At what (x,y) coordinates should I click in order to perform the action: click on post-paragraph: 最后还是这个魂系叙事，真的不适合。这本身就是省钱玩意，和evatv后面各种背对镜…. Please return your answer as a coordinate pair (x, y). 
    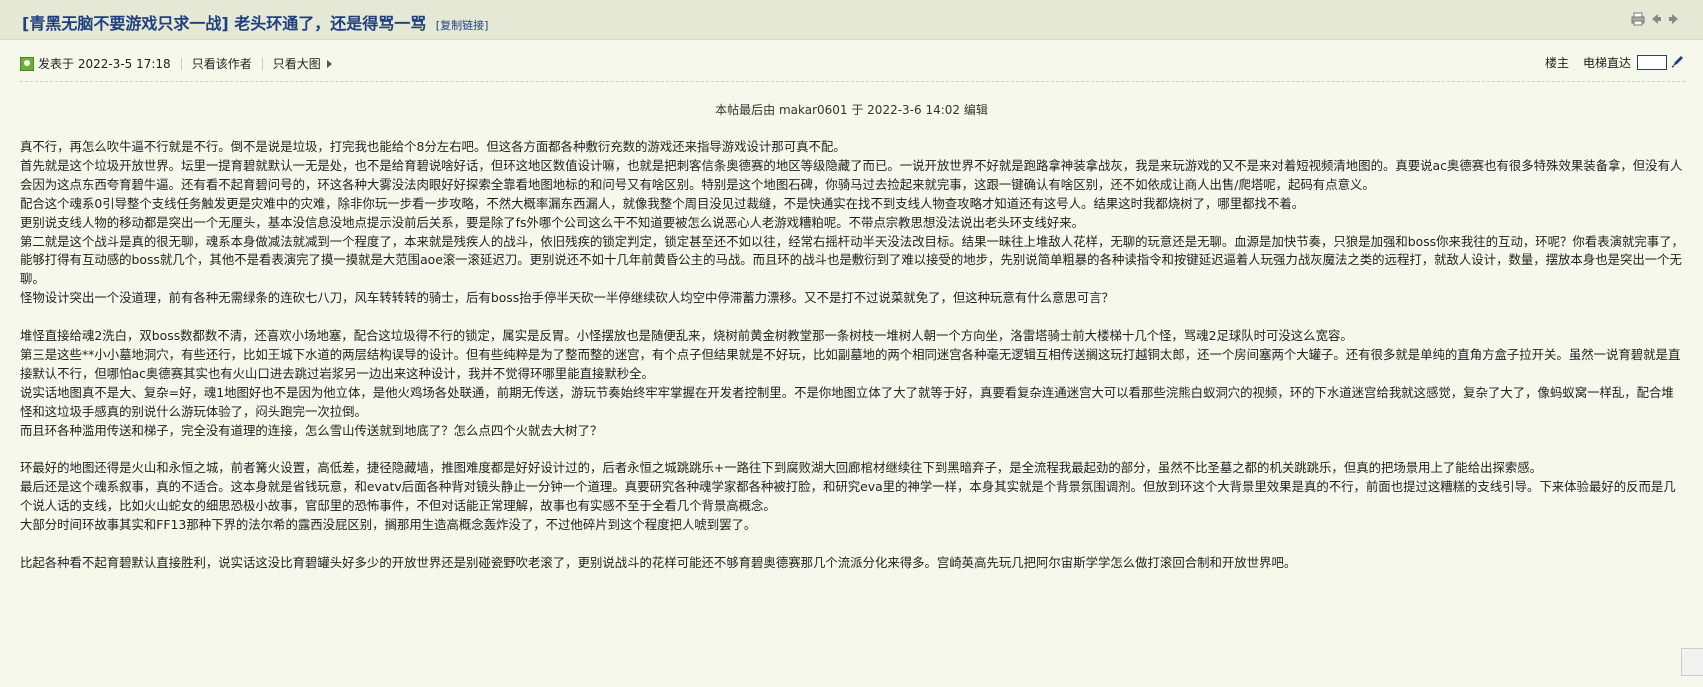
    Looking at the image, I should click on (848, 496).